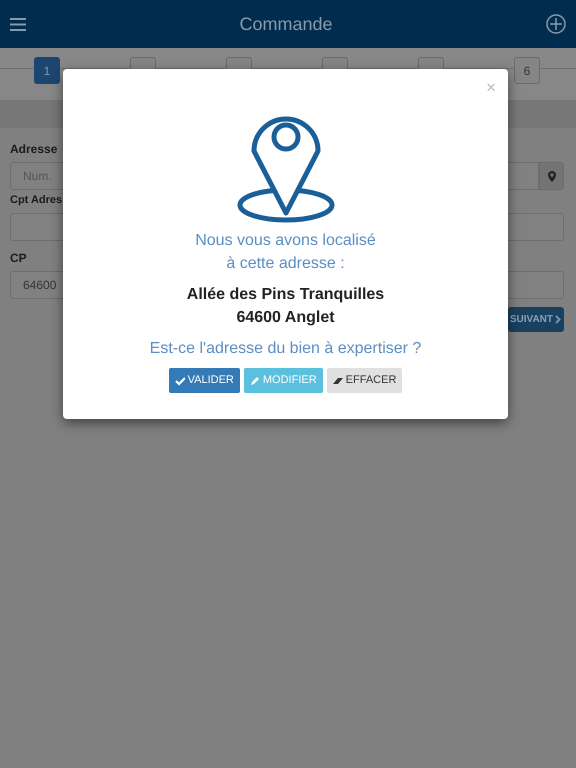 This screenshot has width=576, height=768. I want to click on locate-button, so click(551, 176).